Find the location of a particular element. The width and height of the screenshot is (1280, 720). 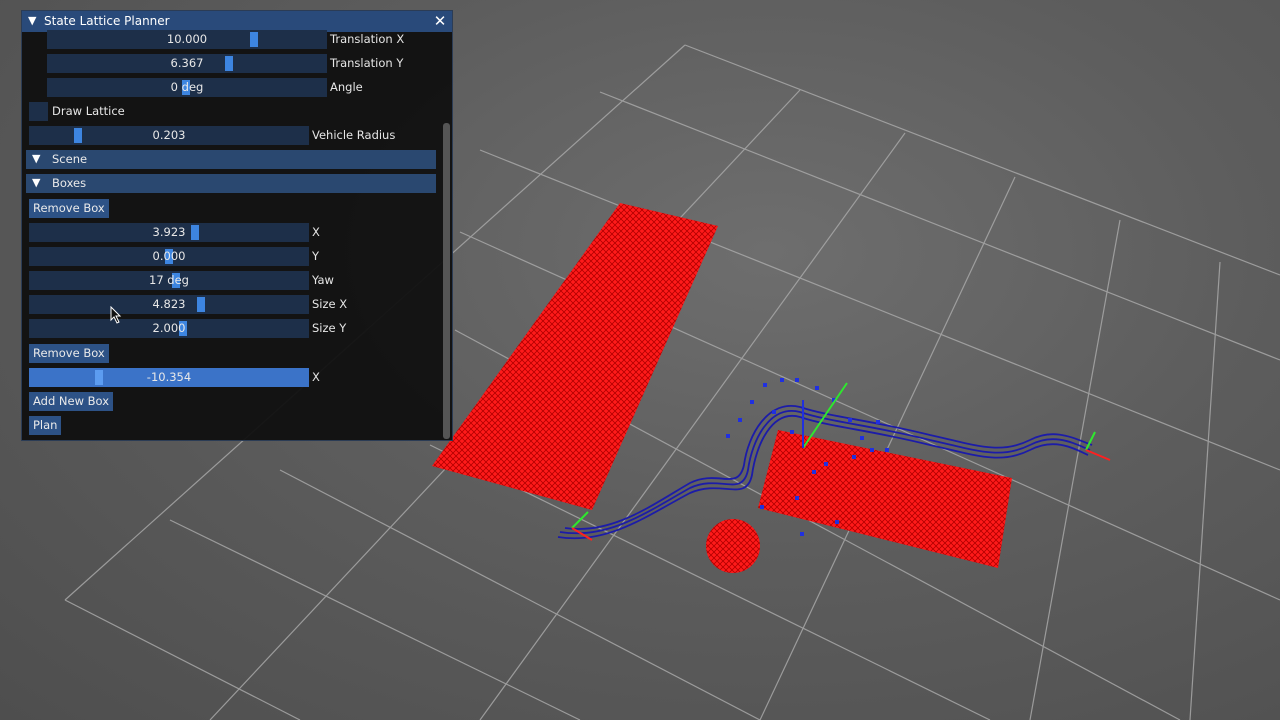

box-x-slider: -10.354 is located at coordinates (169, 377).